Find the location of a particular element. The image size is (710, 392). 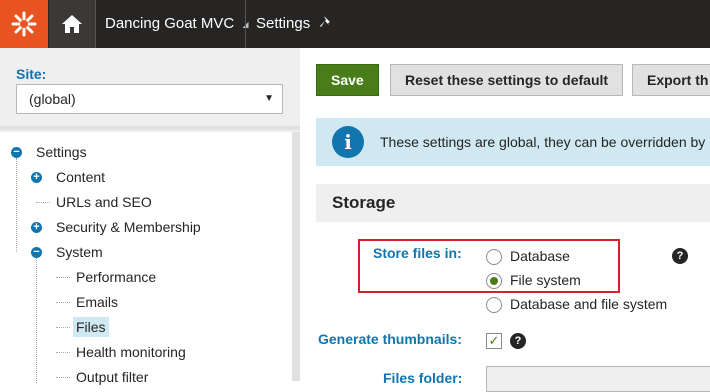

store-files-label: Store files in: is located at coordinates (417, 253).